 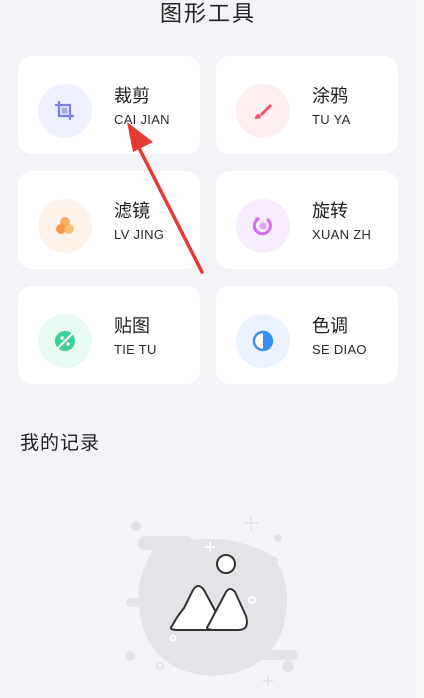 What do you see at coordinates (135, 349) in the screenshot?
I see `tool-subtitle: TIE TU` at bounding box center [135, 349].